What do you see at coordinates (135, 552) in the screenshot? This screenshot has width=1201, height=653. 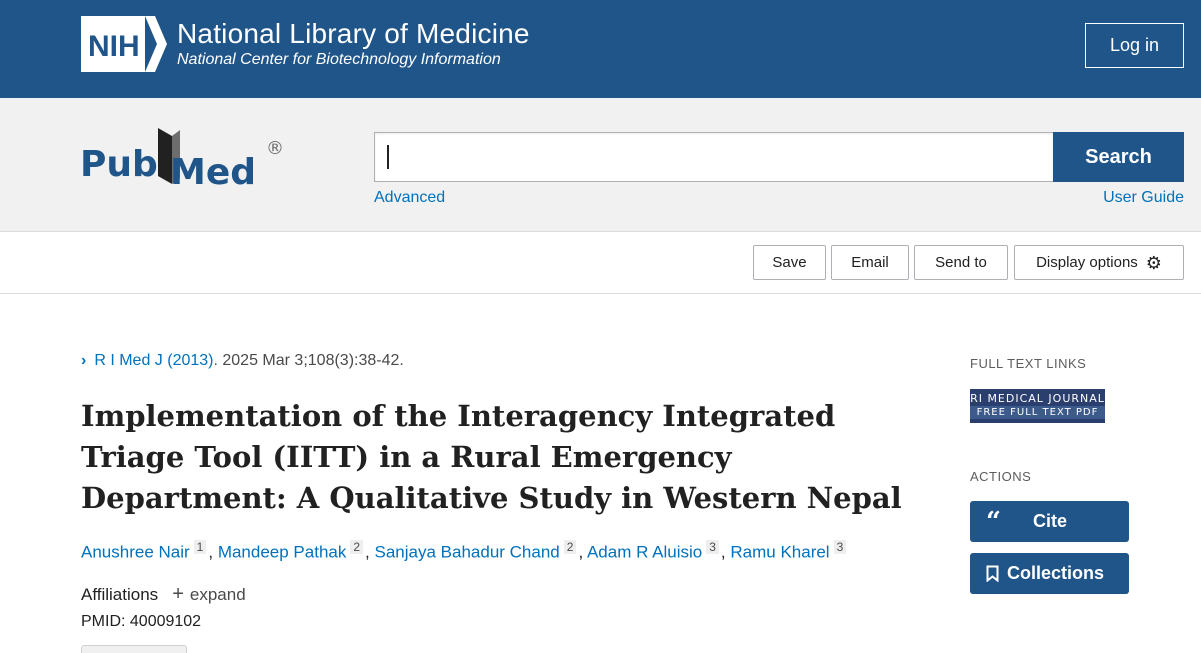 I see `author-link: Anushree Nair` at bounding box center [135, 552].